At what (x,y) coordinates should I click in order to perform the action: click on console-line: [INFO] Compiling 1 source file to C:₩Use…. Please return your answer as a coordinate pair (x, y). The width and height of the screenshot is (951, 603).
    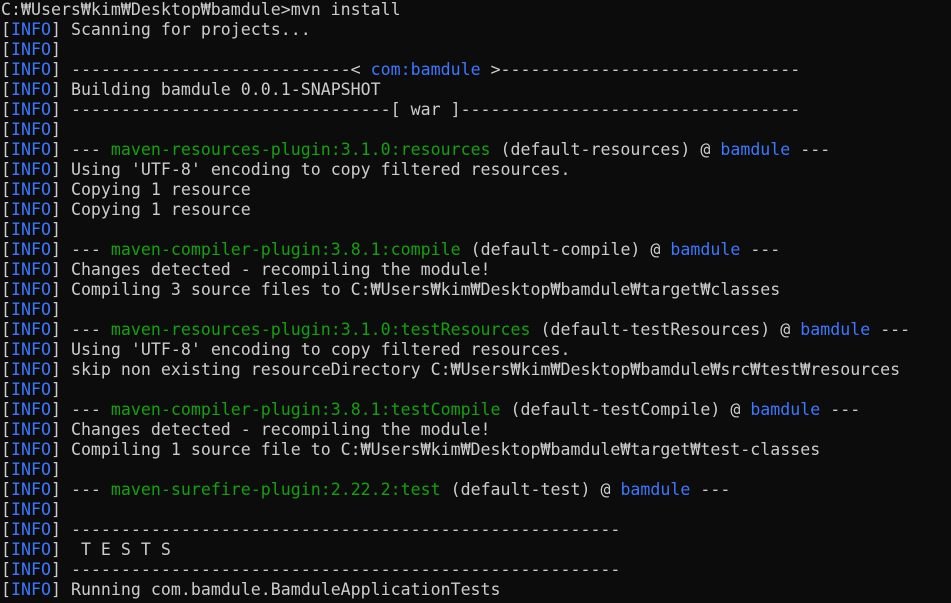
    Looking at the image, I should click on (476, 450).